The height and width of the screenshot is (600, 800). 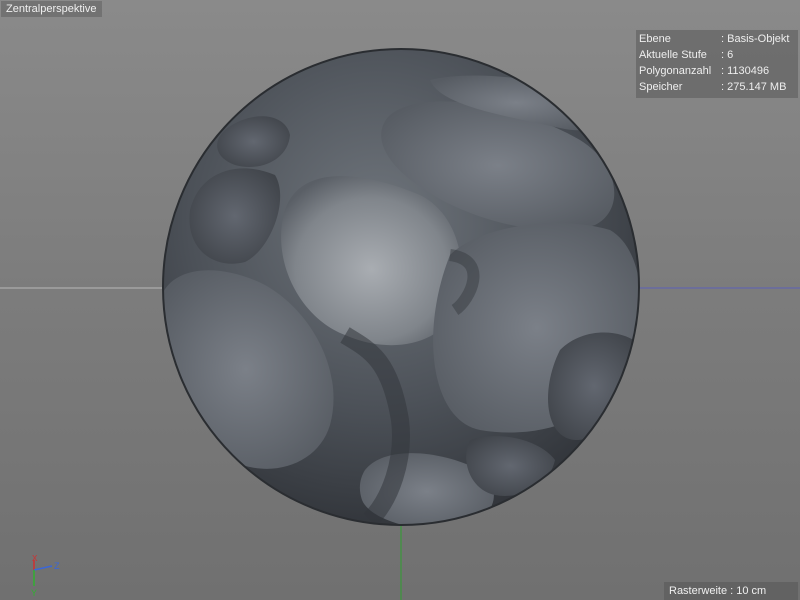 I want to click on hud-row-stufe: Aktuelle Stufe : 6, so click(x=717, y=55).